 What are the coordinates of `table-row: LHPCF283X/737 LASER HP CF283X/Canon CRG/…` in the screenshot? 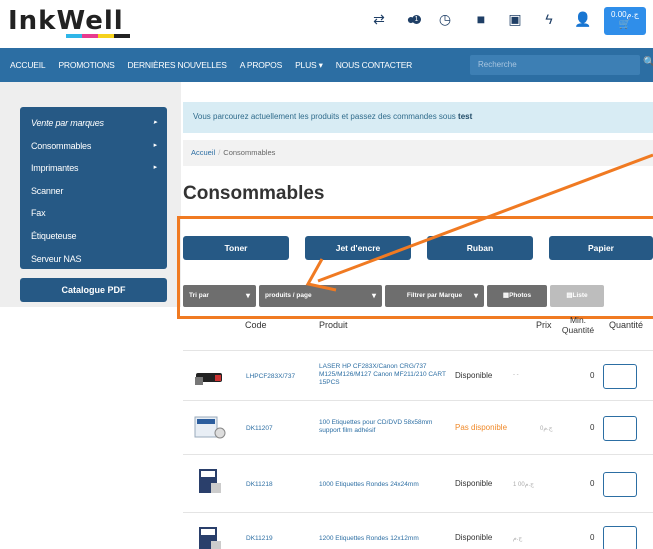 It's located at (418, 375).